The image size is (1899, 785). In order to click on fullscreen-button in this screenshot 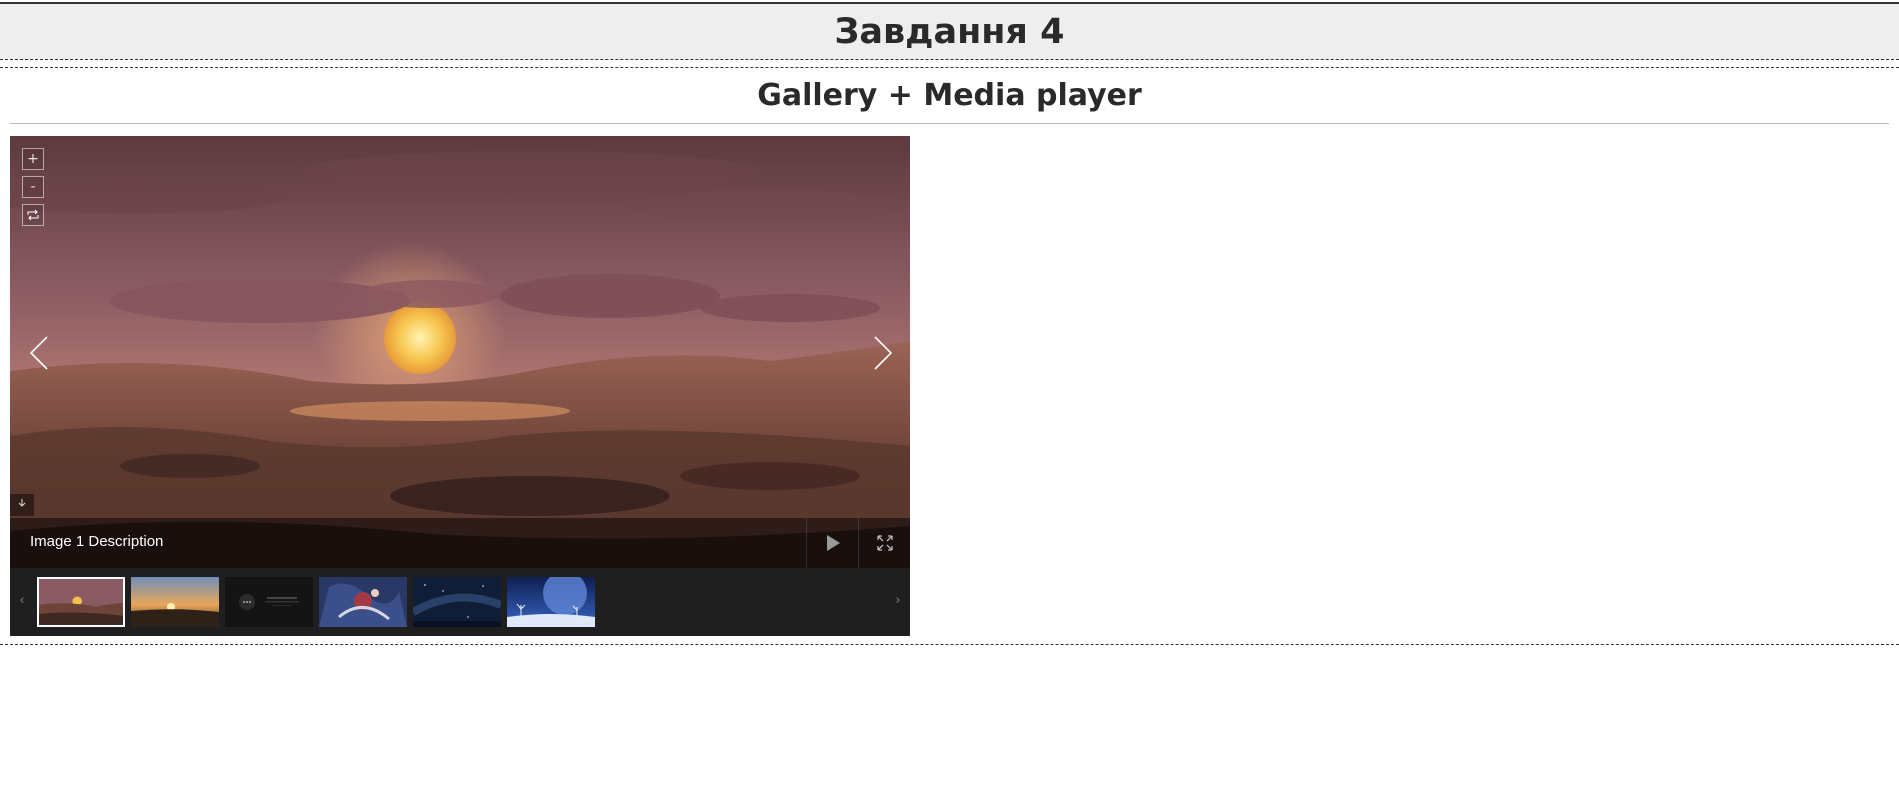, I will do `click(884, 543)`.